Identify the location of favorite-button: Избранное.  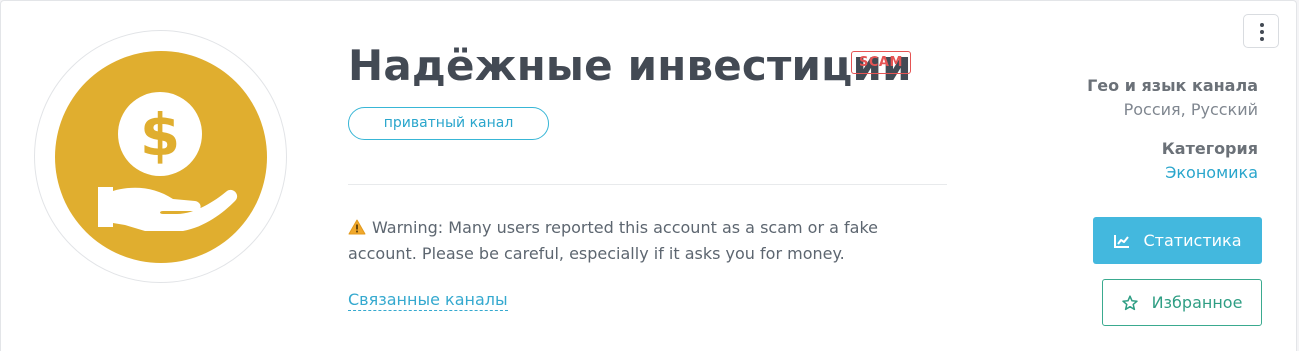
(1182, 302).